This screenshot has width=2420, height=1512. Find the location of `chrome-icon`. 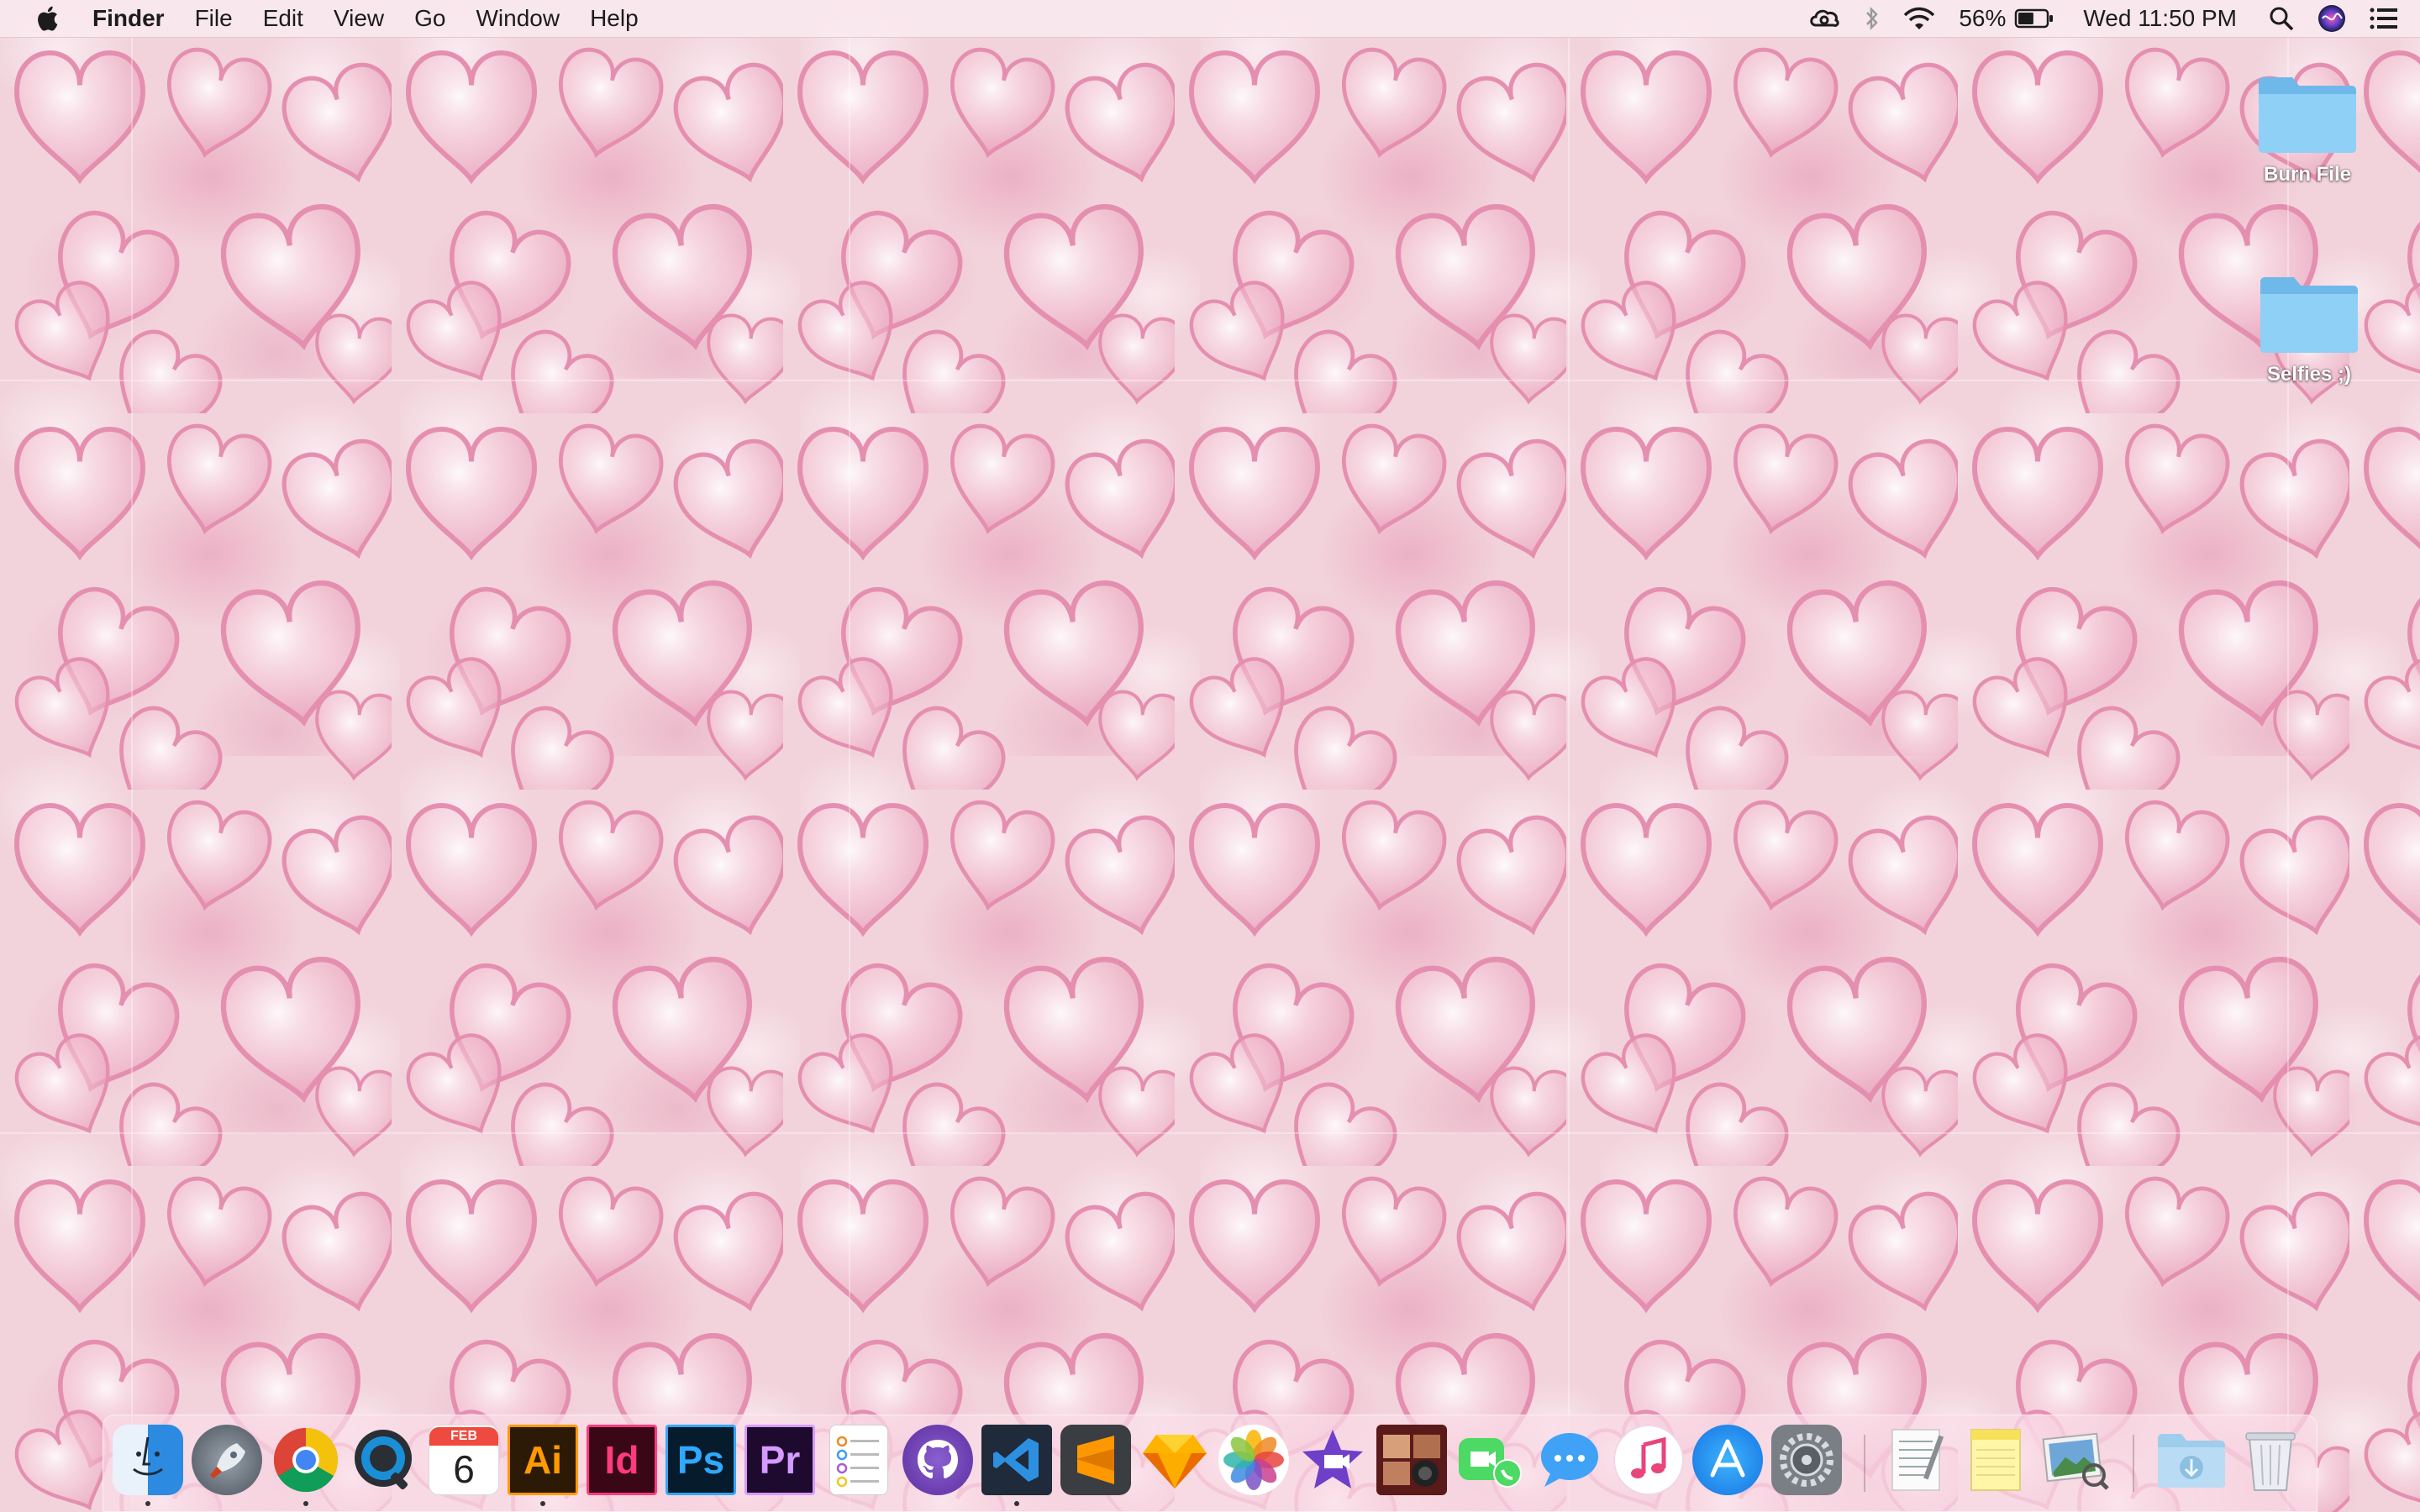

chrome-icon is located at coordinates (306, 1460).